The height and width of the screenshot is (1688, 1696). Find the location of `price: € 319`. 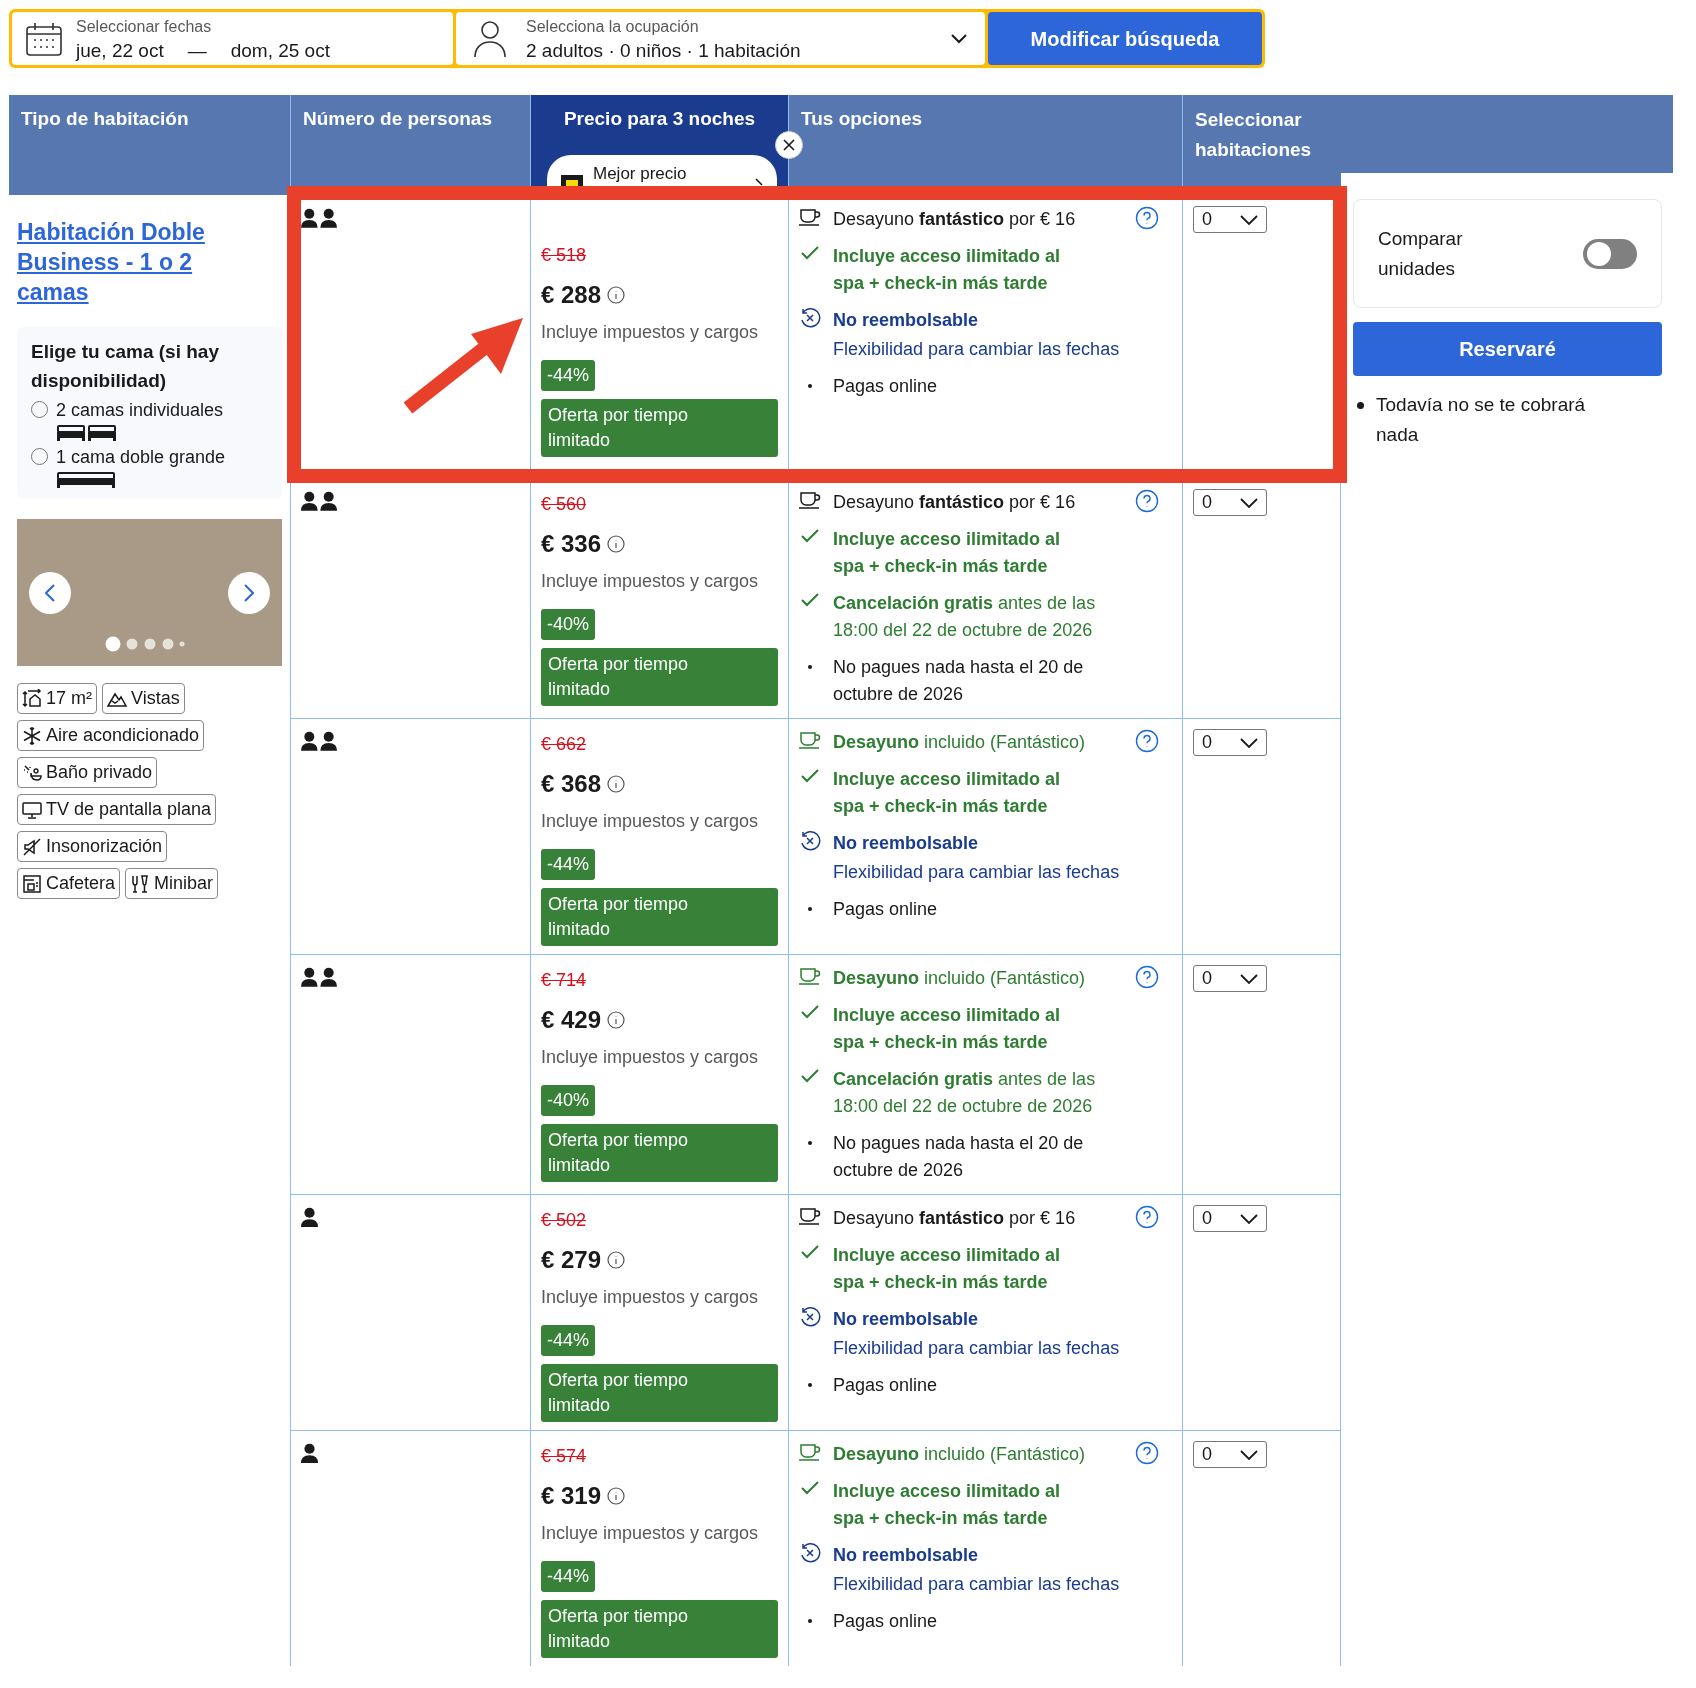

price: € 319 is located at coordinates (571, 1496).